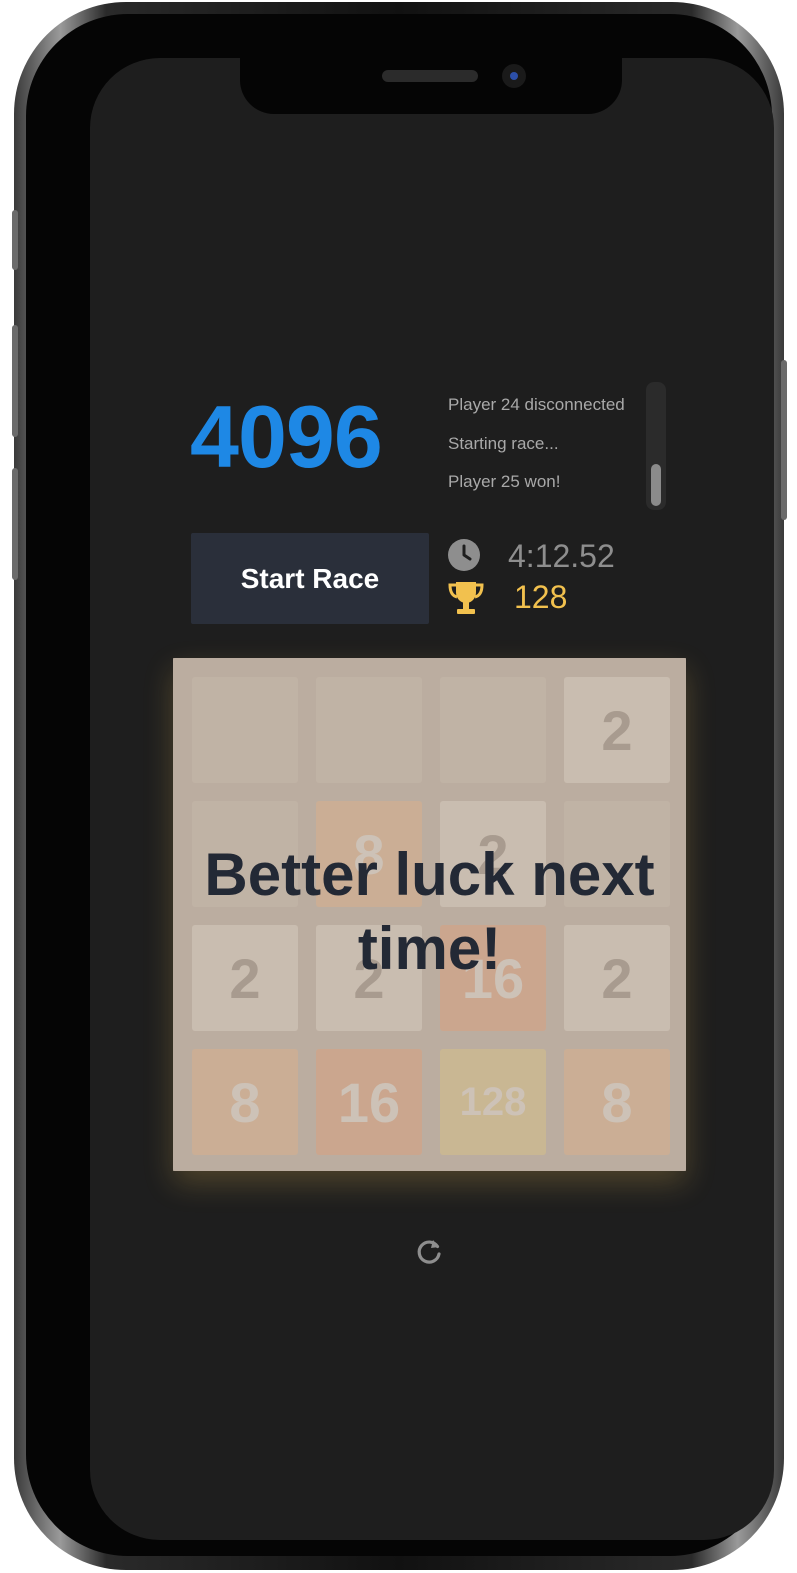 The width and height of the screenshot is (797, 1573). I want to click on feed-item: Player 24 disconnected, so click(536, 404).